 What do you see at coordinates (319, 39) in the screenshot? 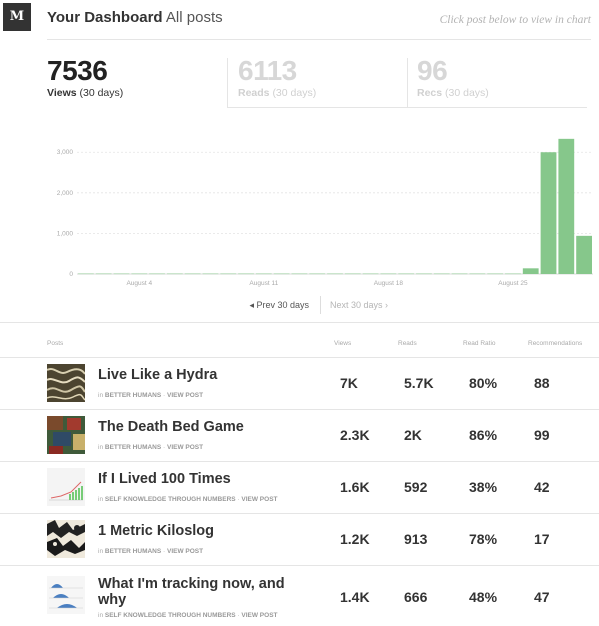
I see `header-divider` at bounding box center [319, 39].